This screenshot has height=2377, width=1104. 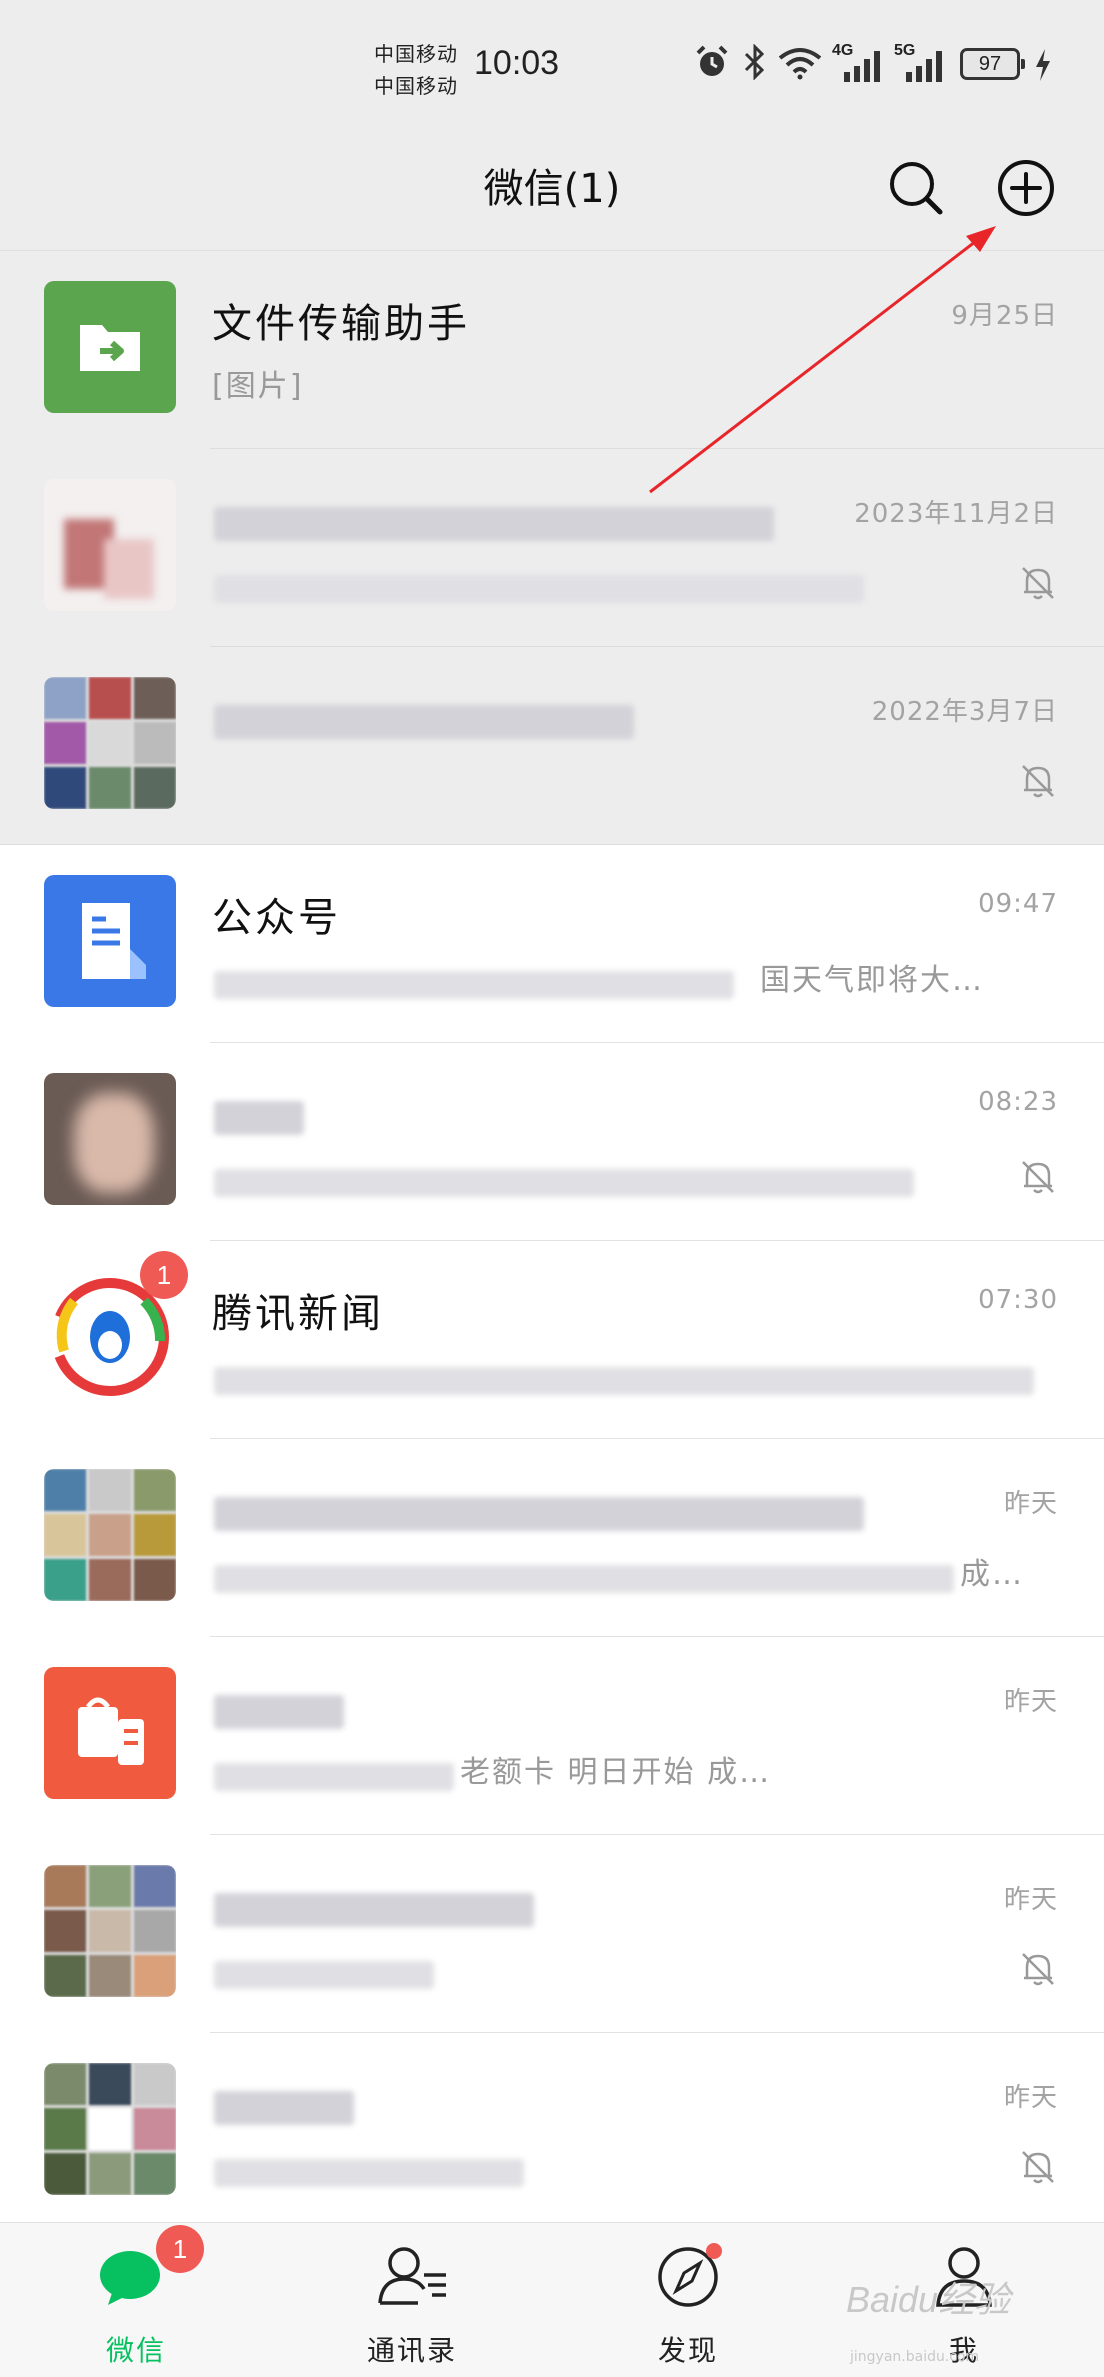 I want to click on carrier-2: 中国移动, so click(x=416, y=86).